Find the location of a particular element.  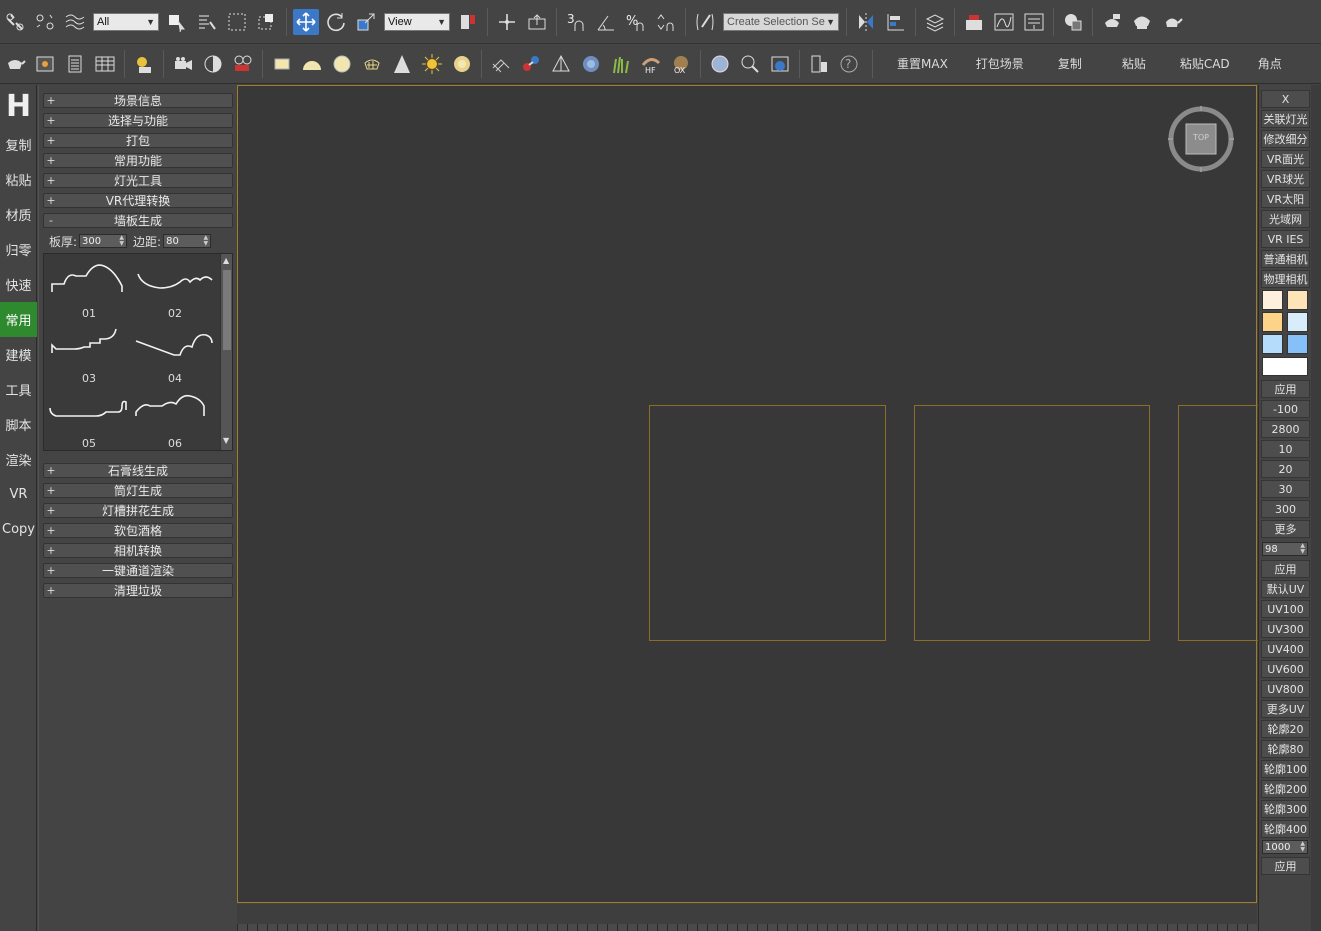

vr-sun-button: VR太阳 is located at coordinates (1285, 199).